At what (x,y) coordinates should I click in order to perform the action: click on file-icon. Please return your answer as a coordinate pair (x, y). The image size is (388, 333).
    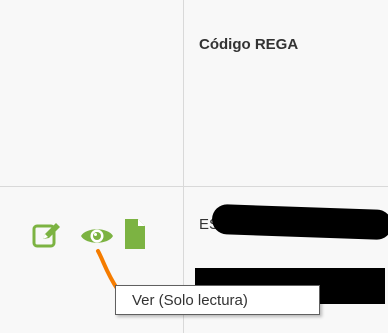
    Looking at the image, I should click on (135, 234).